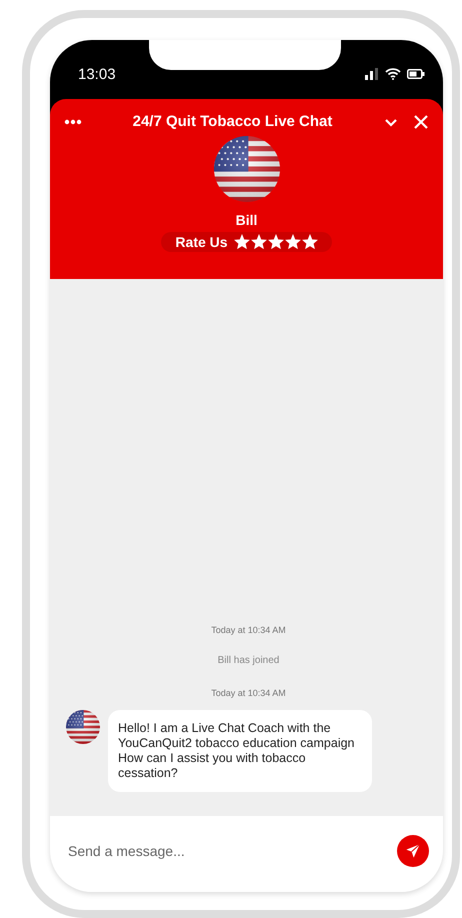 The height and width of the screenshot is (918, 462). I want to click on join-notice: Bill has joined, so click(249, 660).